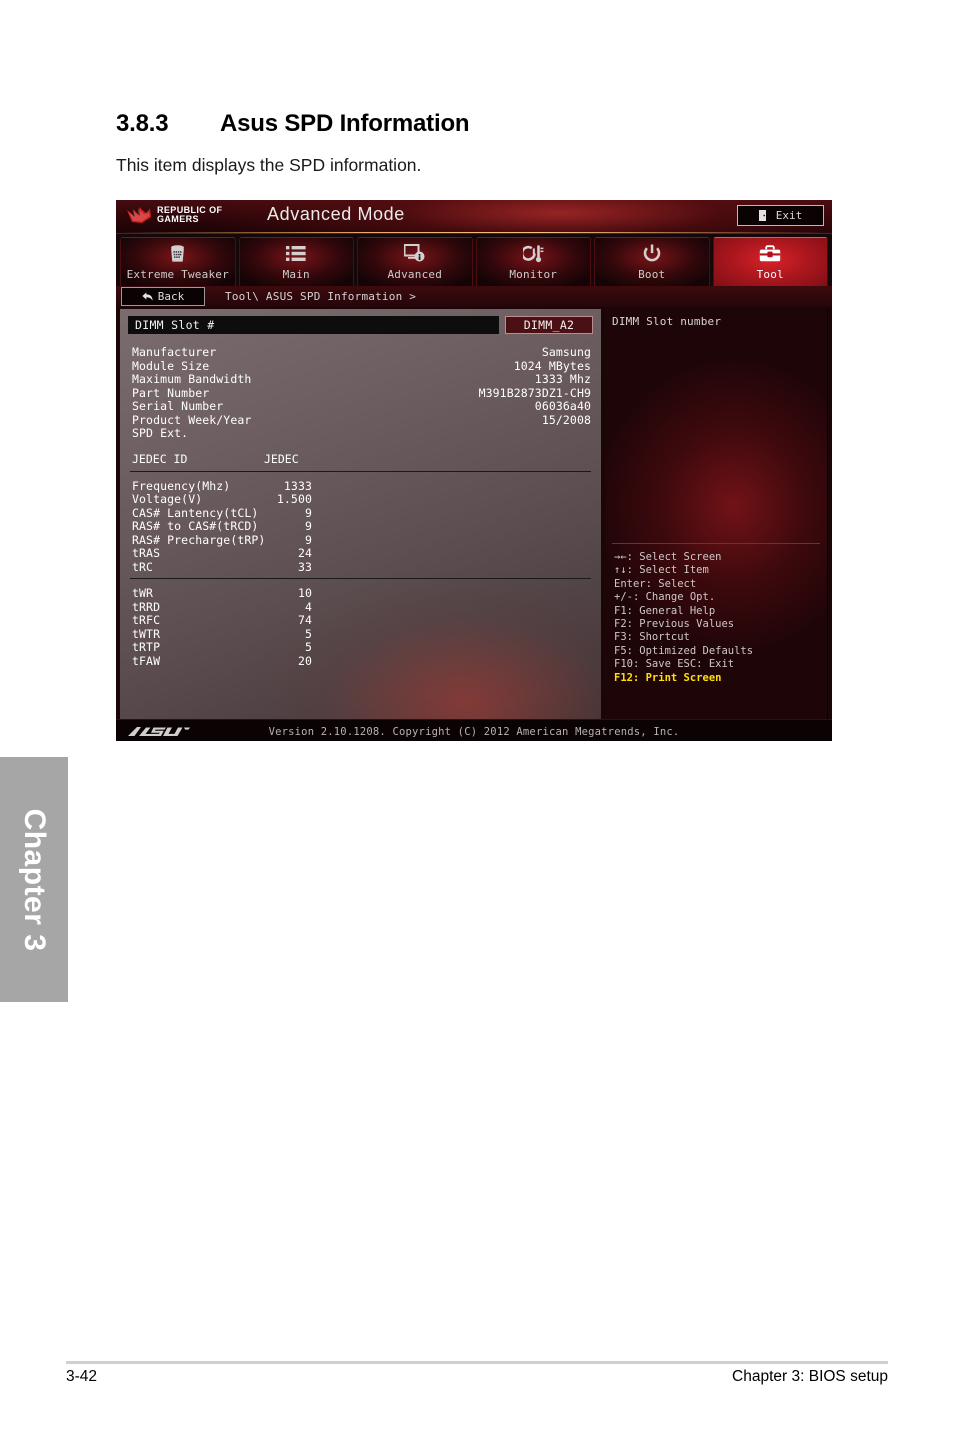  I want to click on info-value: 06036a40, so click(562, 406).